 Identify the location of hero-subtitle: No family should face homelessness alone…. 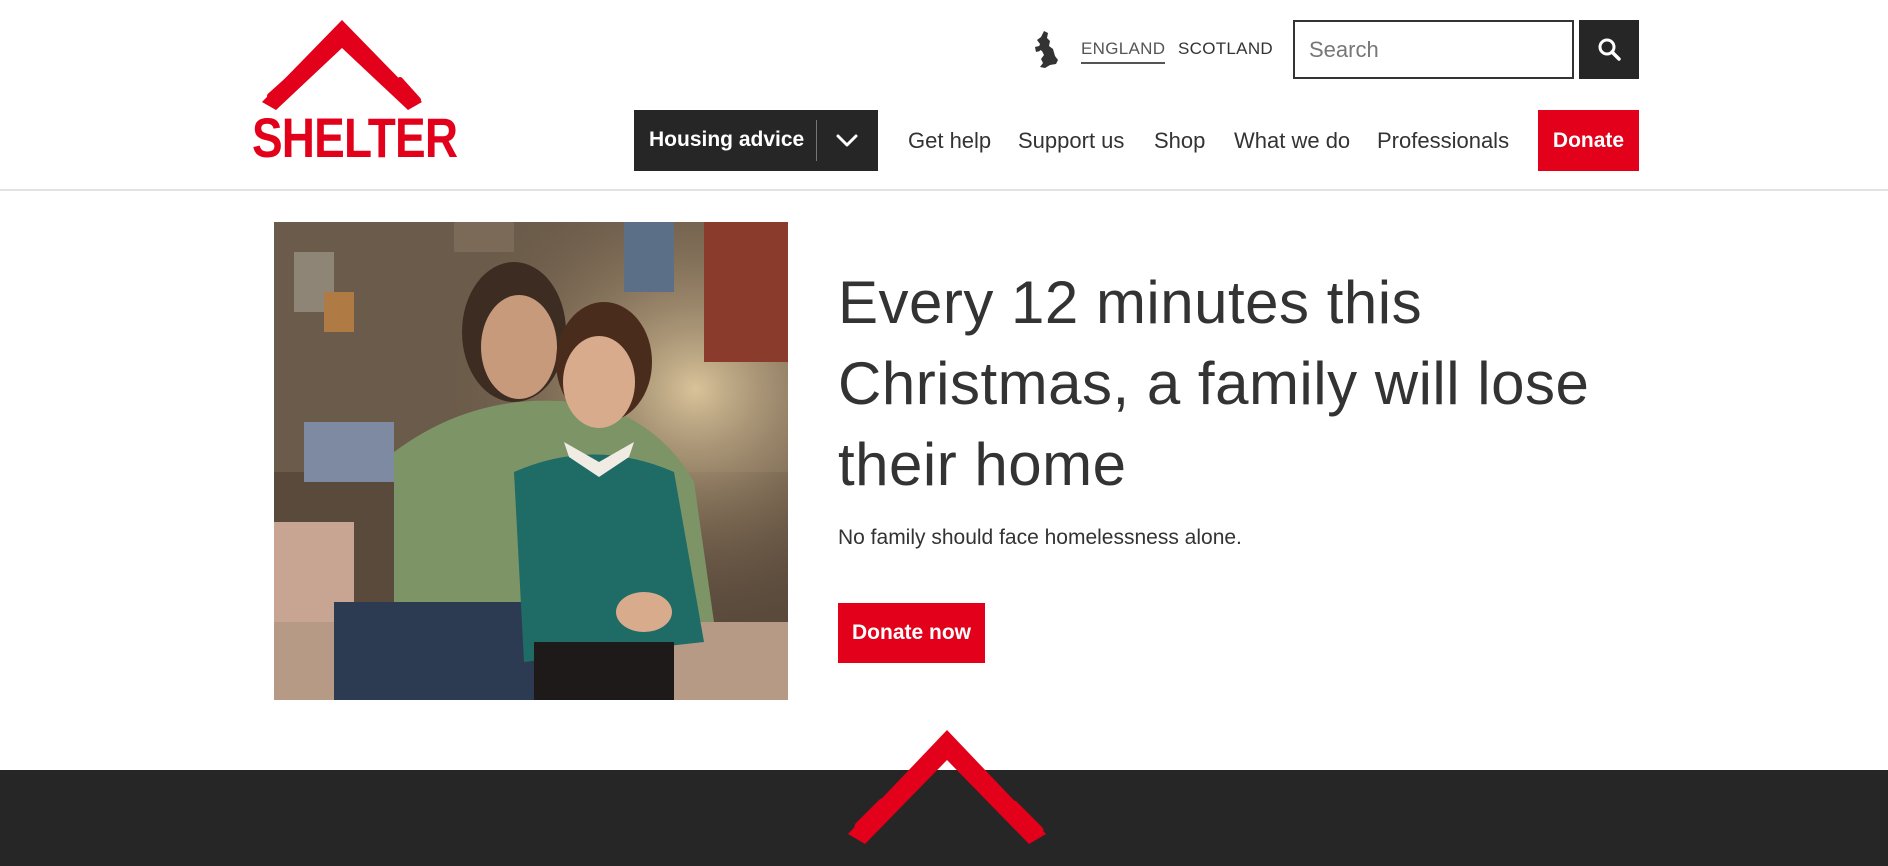
(1040, 537).